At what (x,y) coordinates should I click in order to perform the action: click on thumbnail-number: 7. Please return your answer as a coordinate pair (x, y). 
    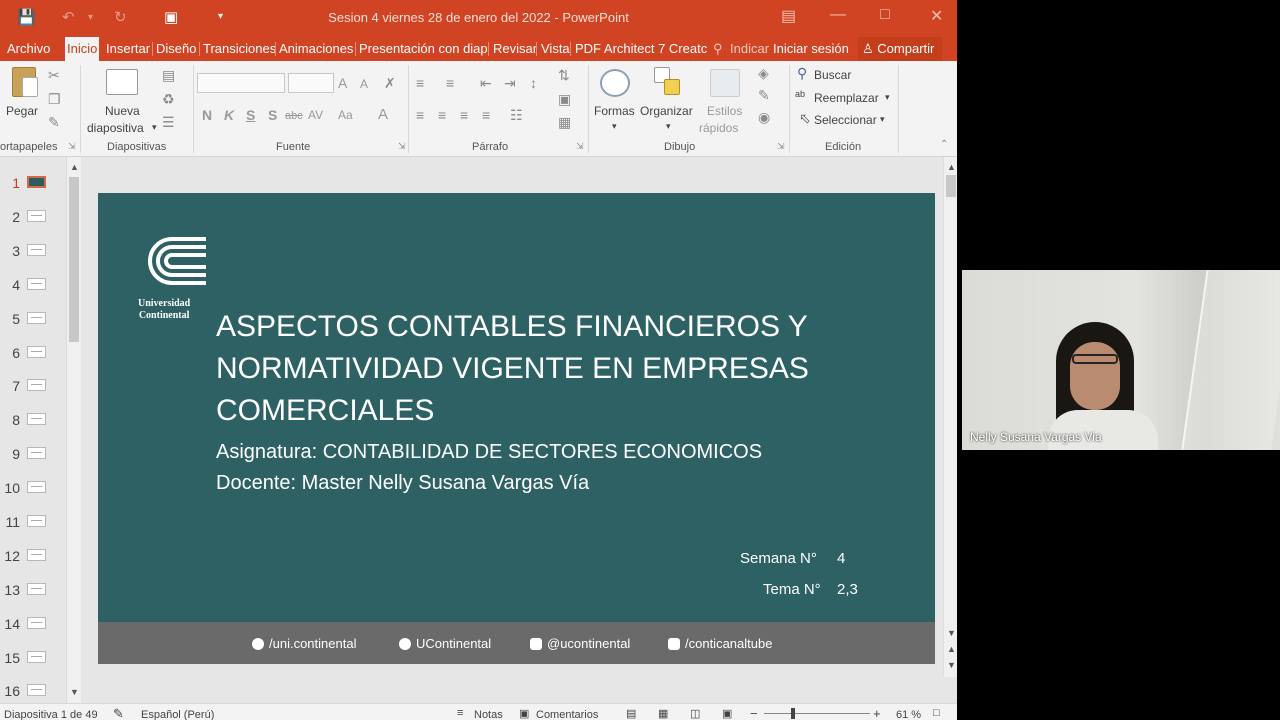
    Looking at the image, I should click on (11, 386).